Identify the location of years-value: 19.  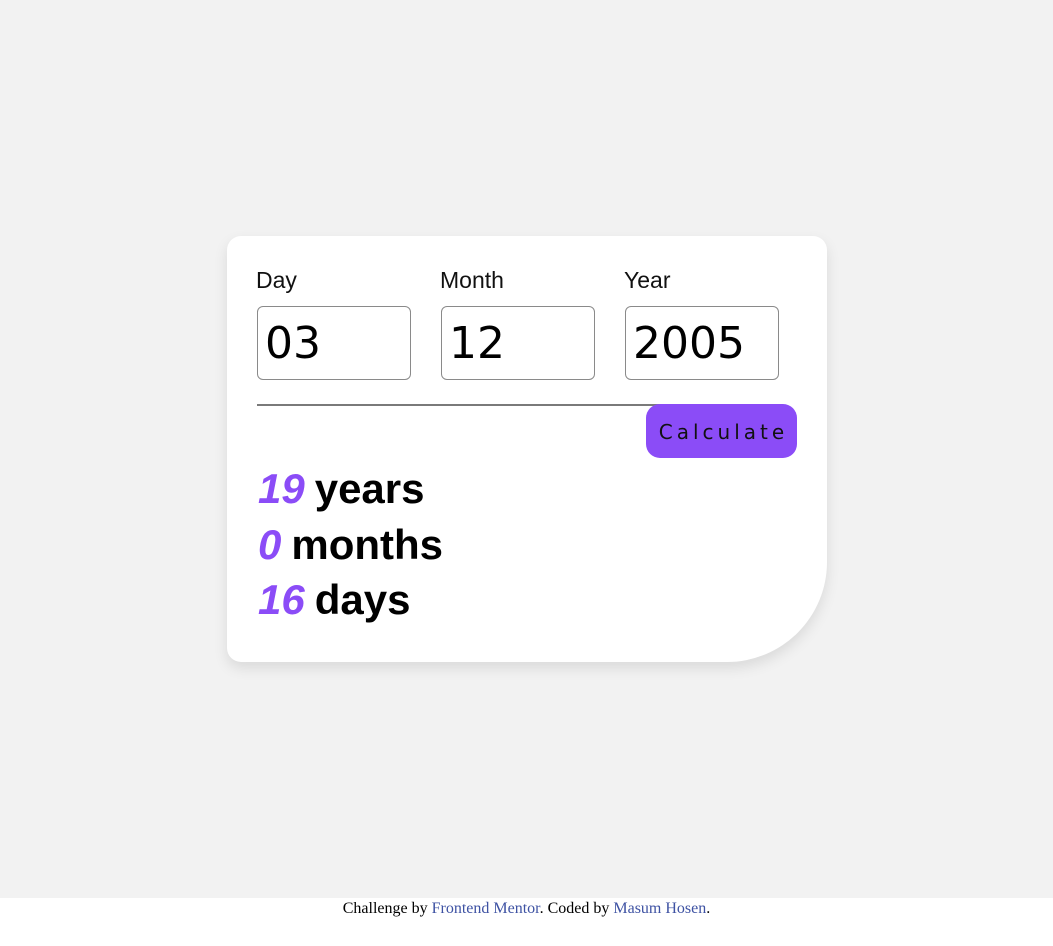
(281, 488).